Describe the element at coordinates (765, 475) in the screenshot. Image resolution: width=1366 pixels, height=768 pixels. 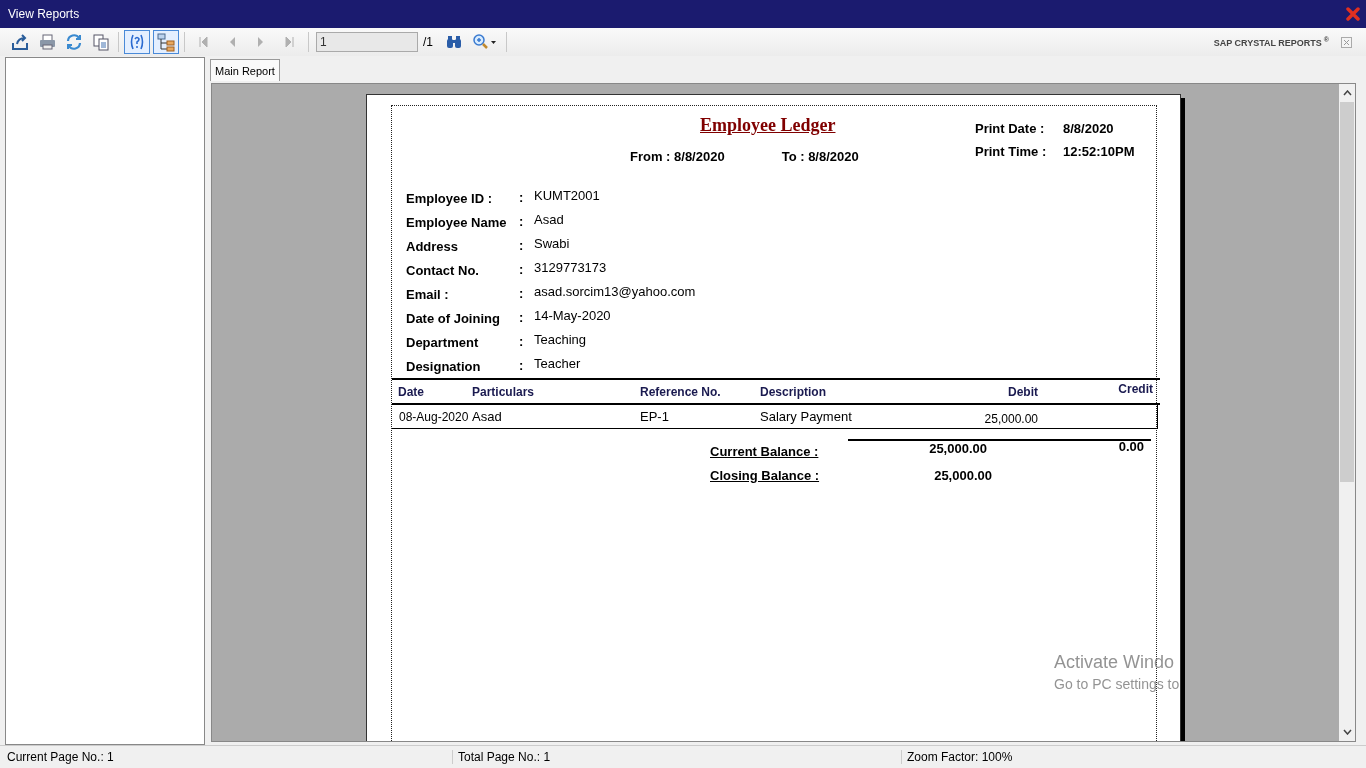
I see `balance-label: Closing Balance :` at that location.